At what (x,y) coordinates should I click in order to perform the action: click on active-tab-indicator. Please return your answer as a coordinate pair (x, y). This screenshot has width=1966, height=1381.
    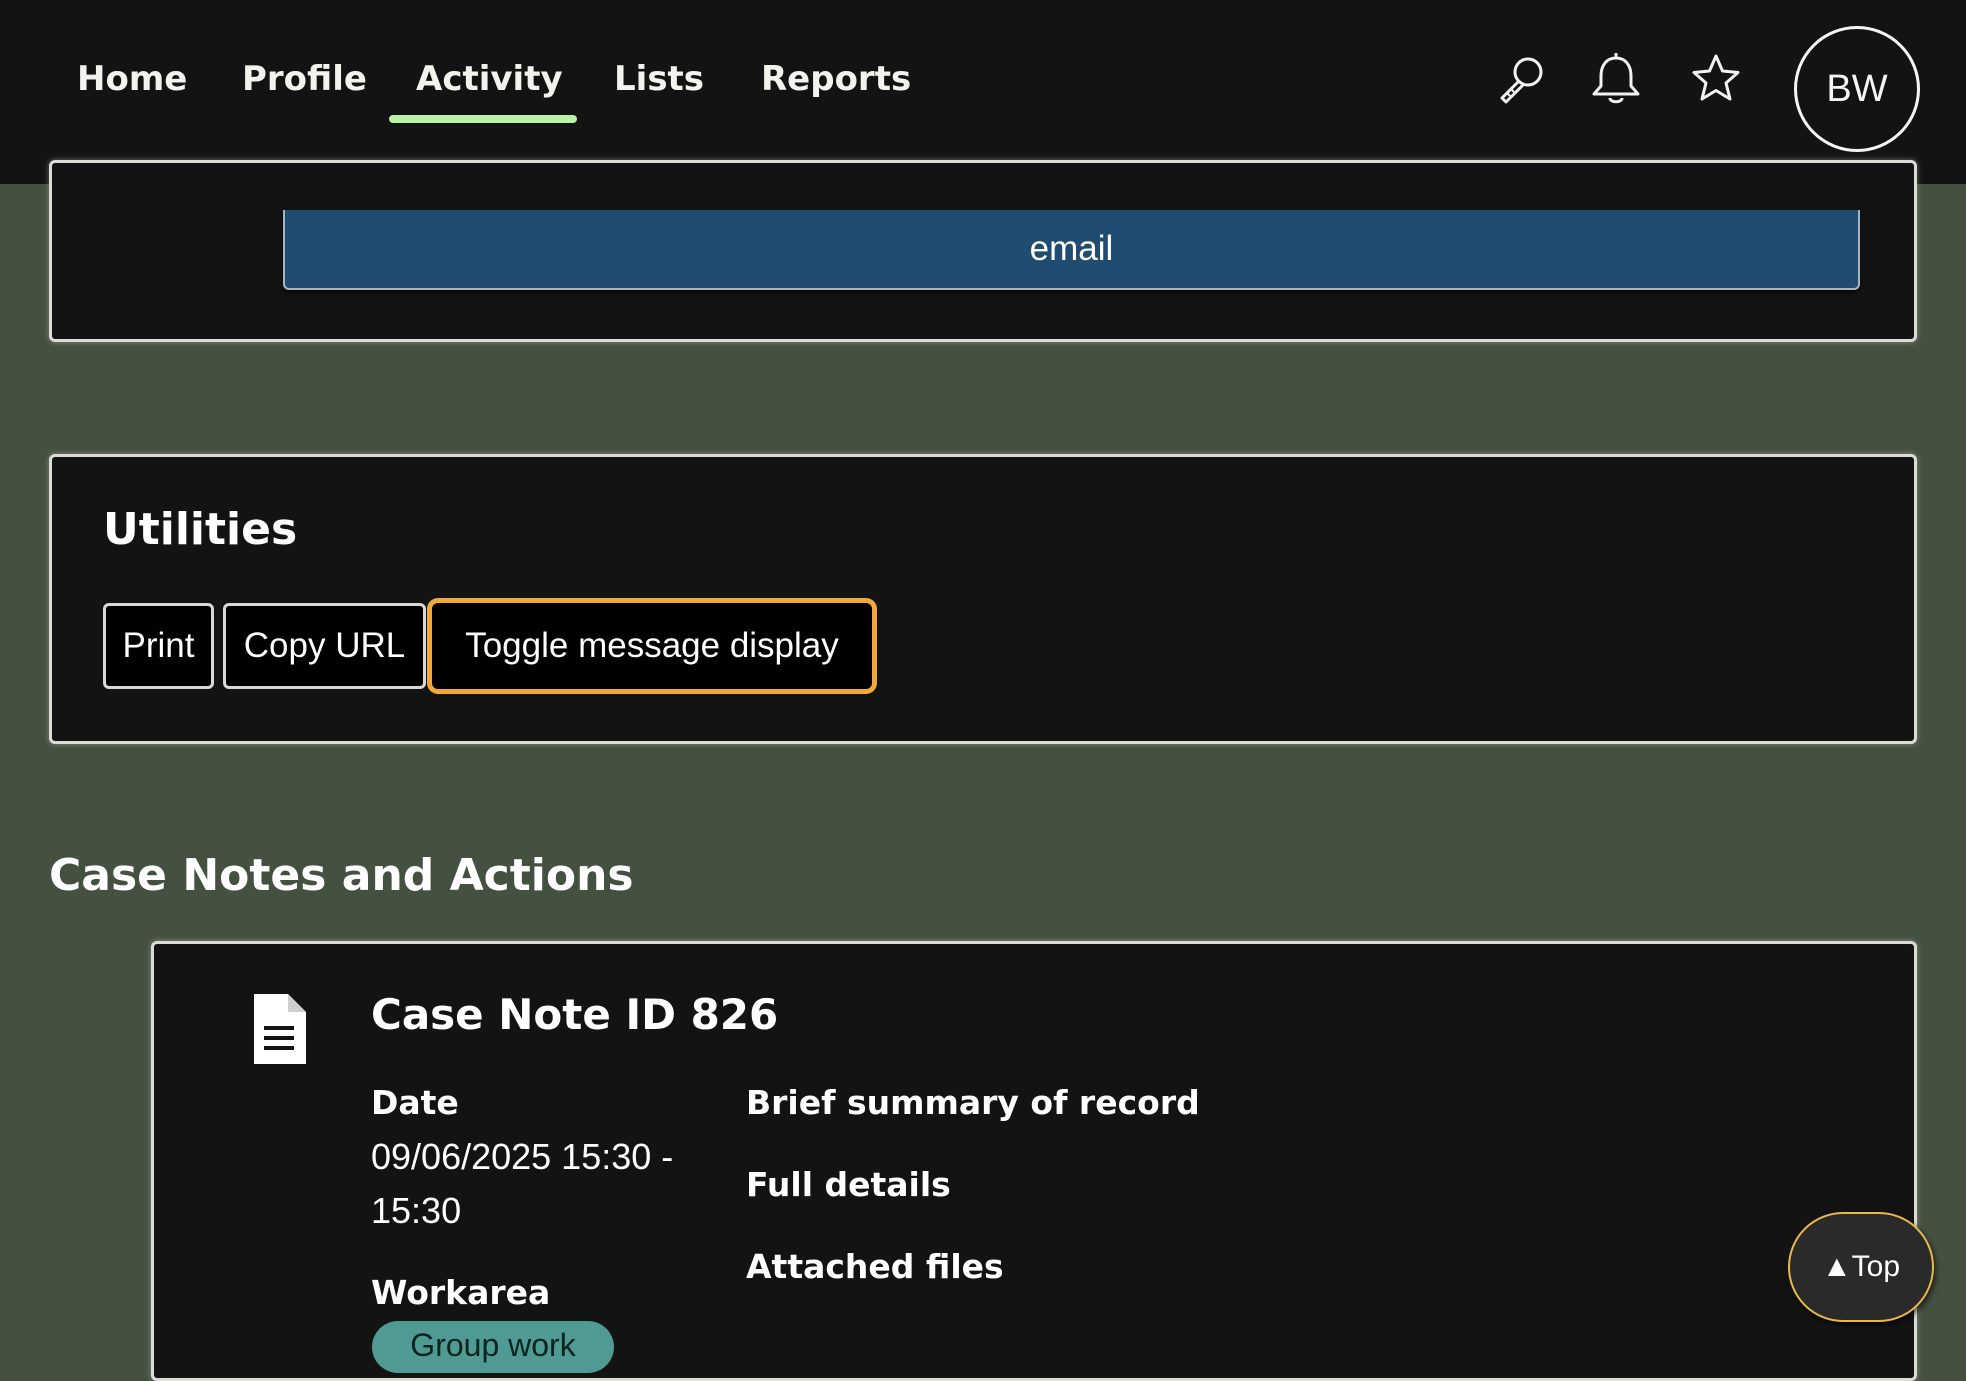
    Looking at the image, I should click on (483, 119).